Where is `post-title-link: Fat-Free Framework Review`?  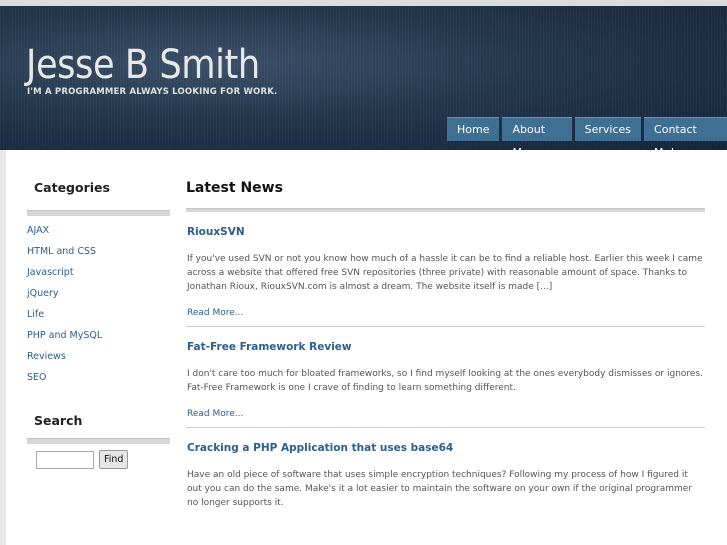
post-title-link: Fat-Free Framework Review is located at coordinates (446, 347).